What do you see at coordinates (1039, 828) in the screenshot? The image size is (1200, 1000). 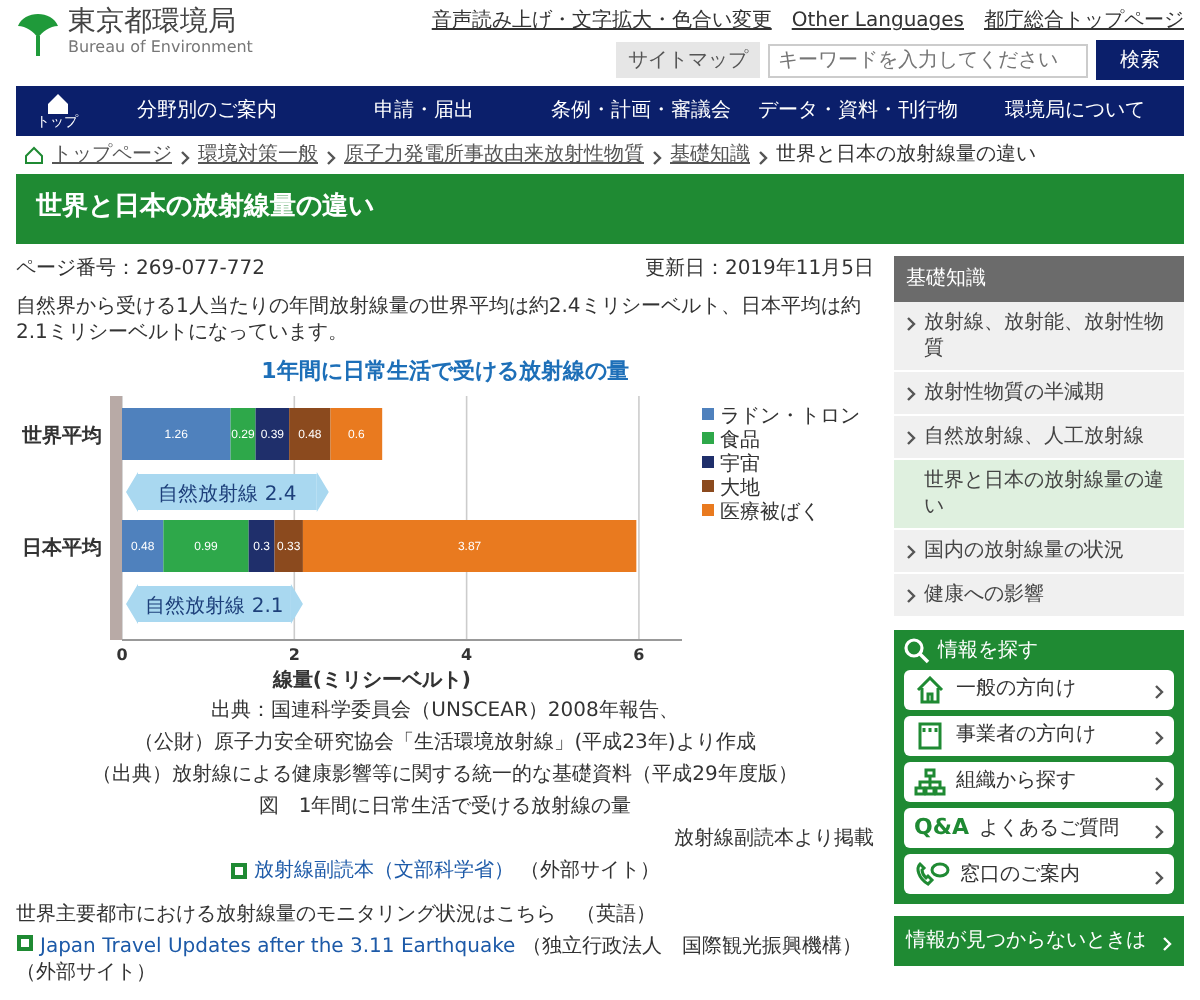 I see `finder-button: Q&A よくあるご質問` at bounding box center [1039, 828].